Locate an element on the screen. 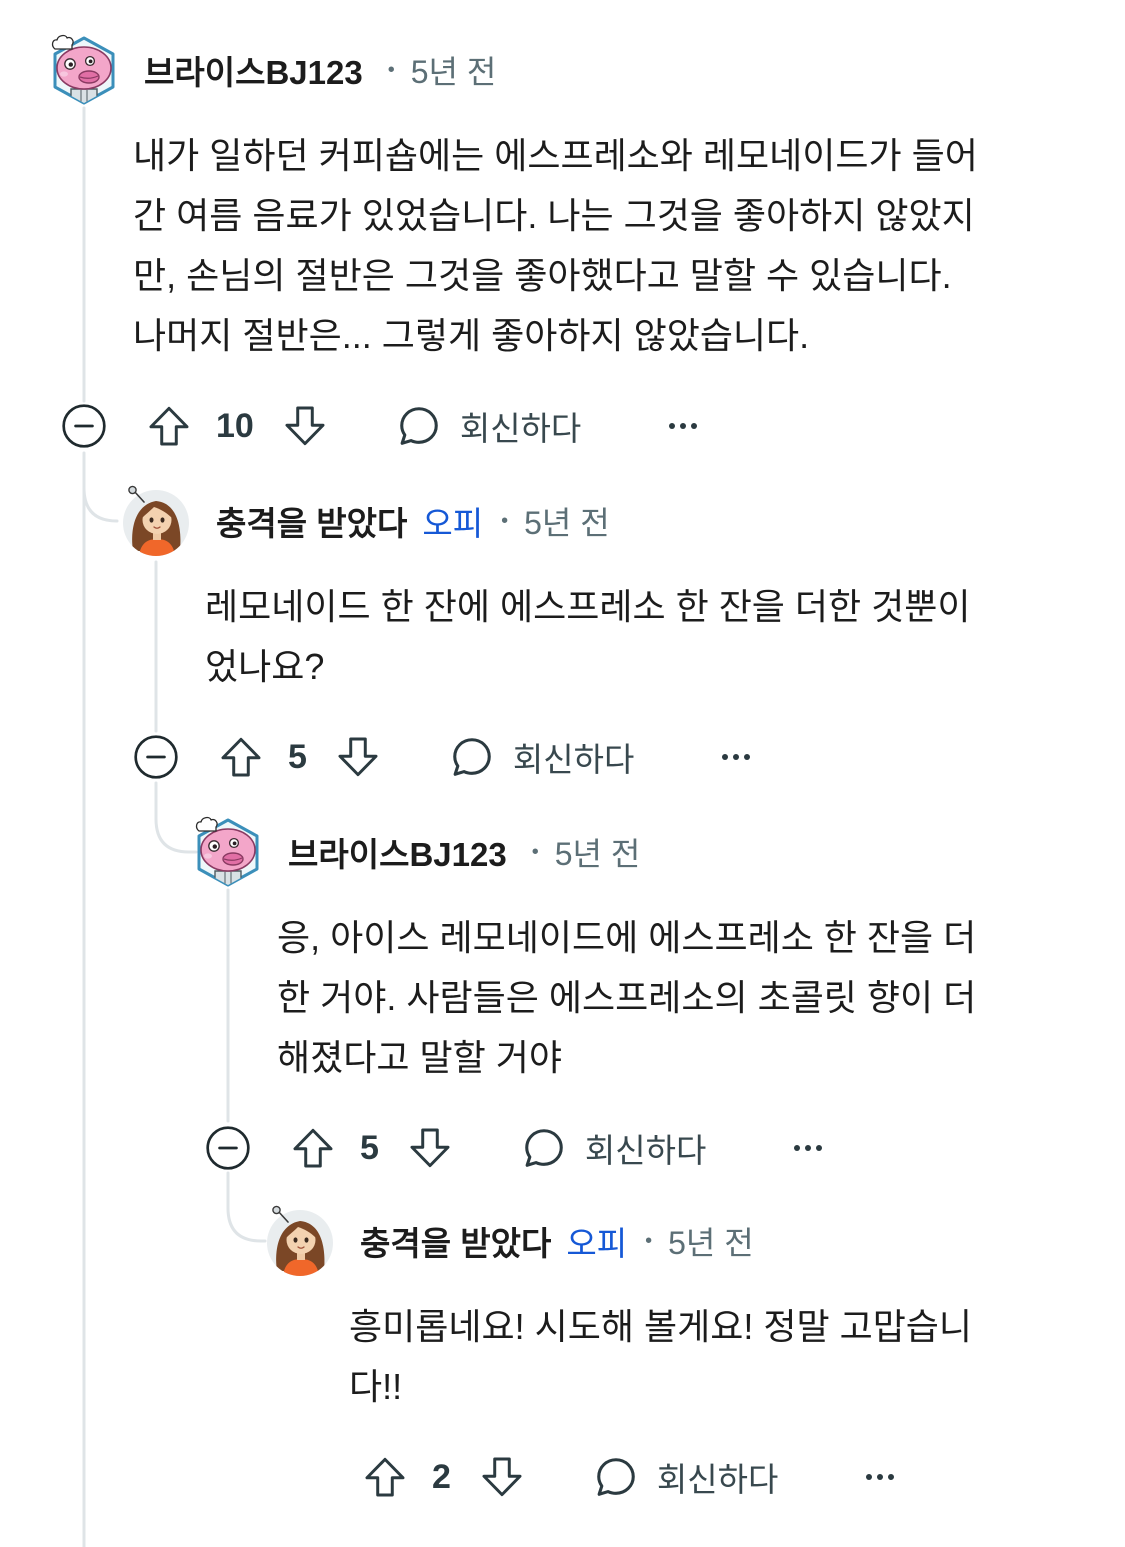 The image size is (1125, 1547). comment-body-line: 내가 일하던 커피숍에는 에스프레소와 레모네이드가 들어 is located at coordinates (555, 155).